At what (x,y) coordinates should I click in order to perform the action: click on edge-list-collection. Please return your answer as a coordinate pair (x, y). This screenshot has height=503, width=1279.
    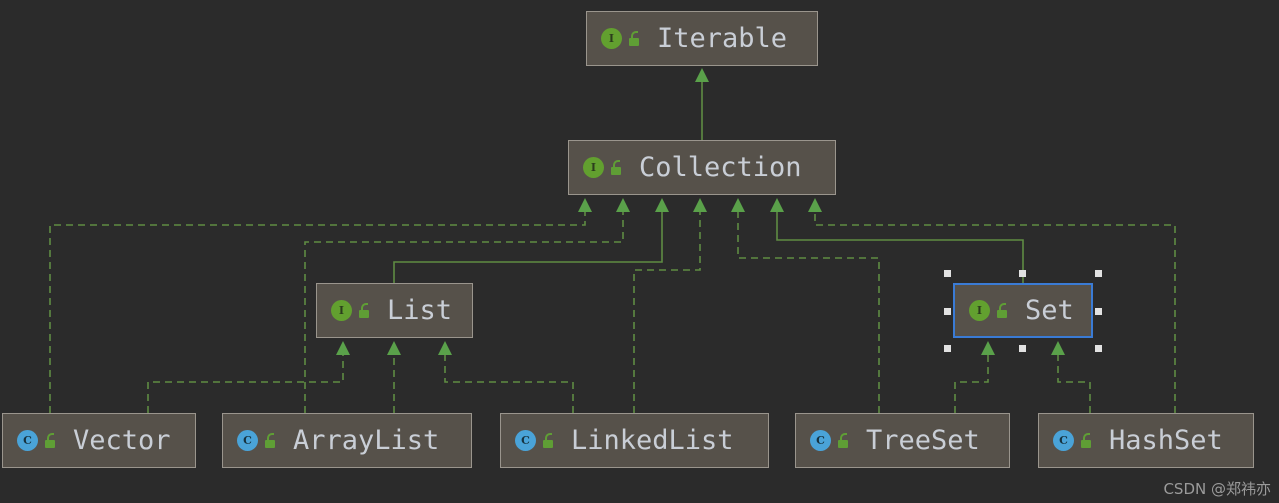
    Looking at the image, I should click on (531, 240).